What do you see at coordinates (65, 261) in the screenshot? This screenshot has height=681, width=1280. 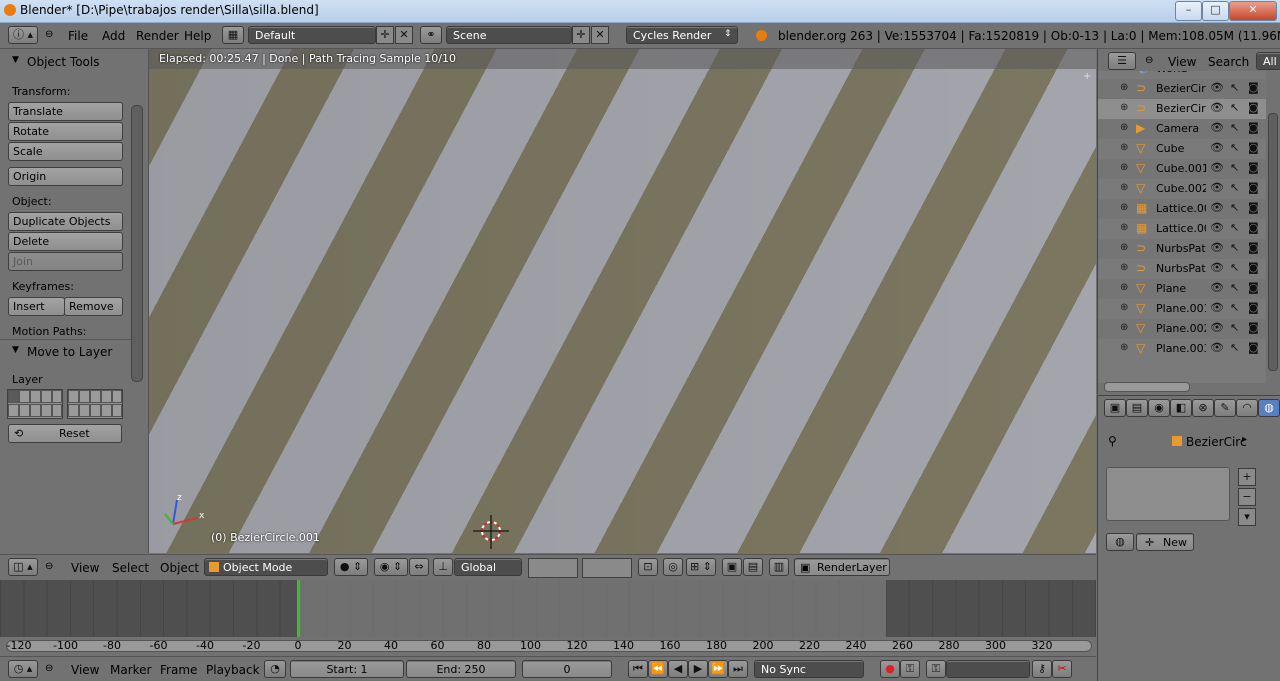 I see `join-button: Join` at bounding box center [65, 261].